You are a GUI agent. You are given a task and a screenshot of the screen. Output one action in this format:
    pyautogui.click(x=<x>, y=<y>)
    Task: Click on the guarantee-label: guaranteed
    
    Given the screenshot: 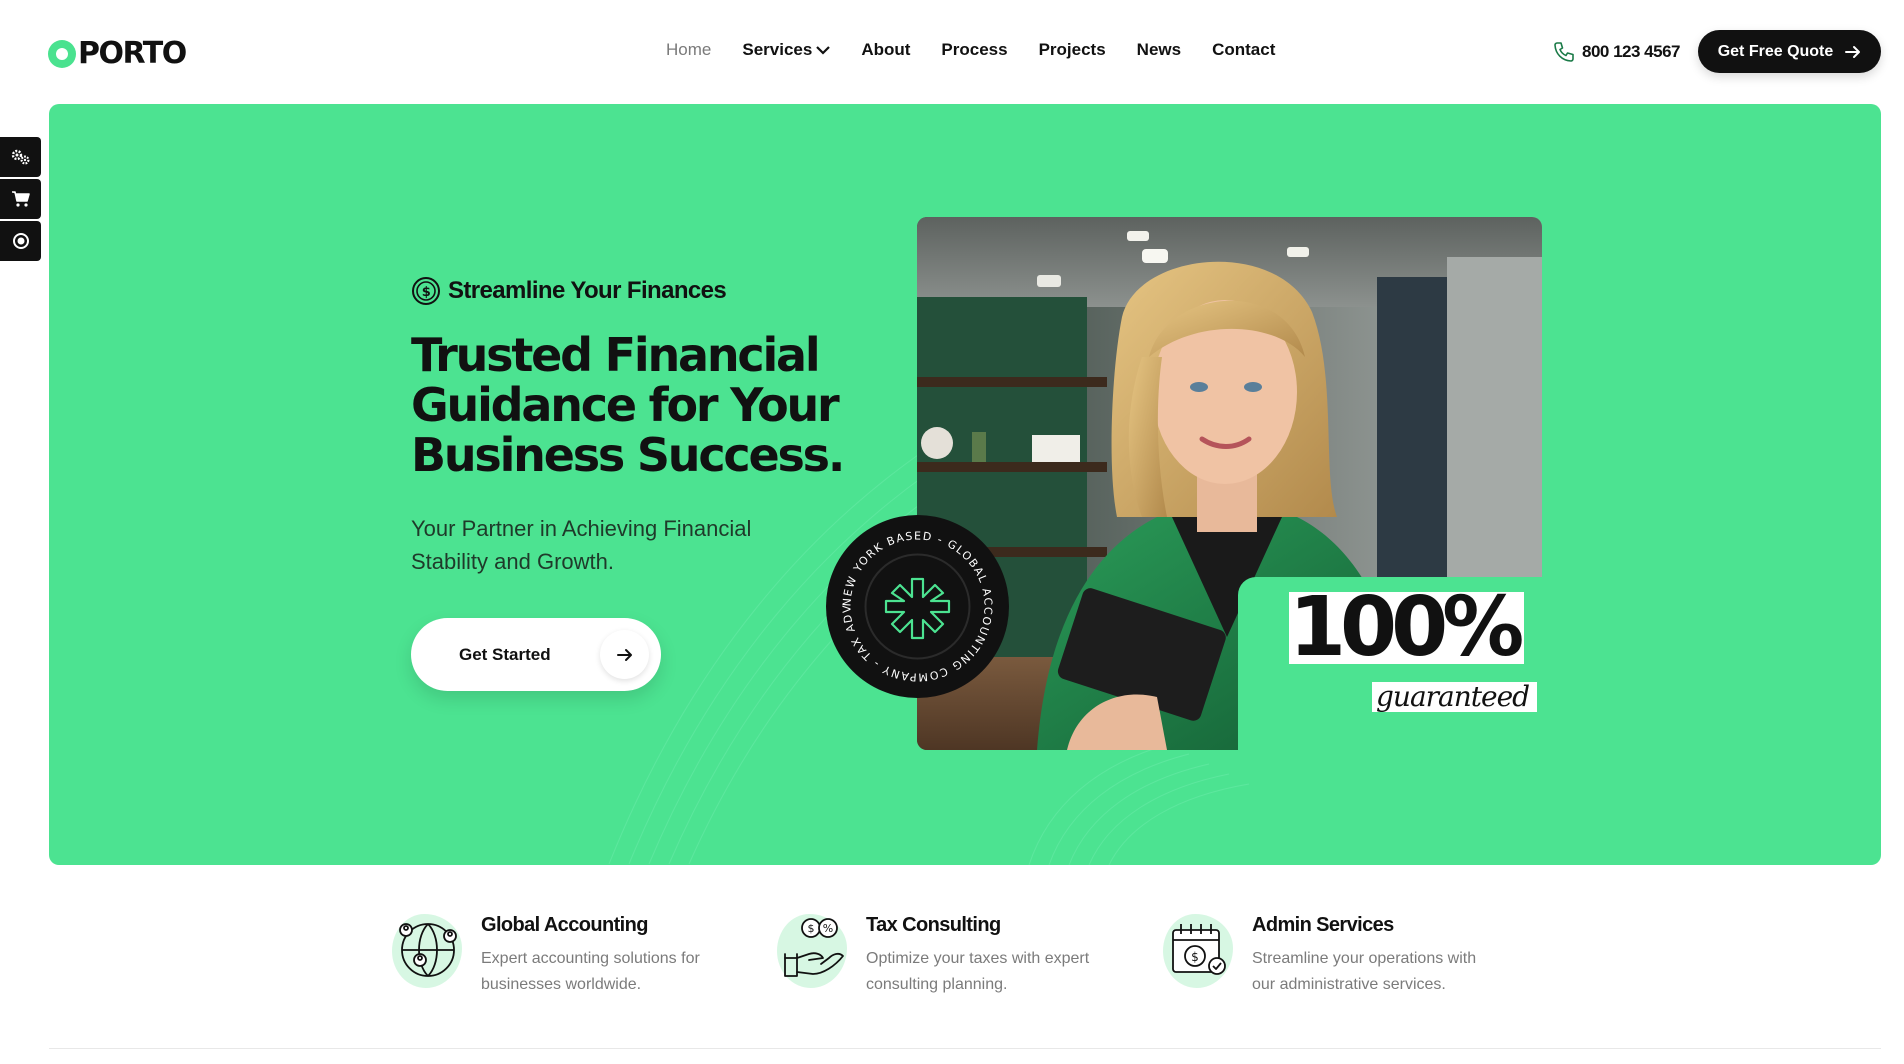 What is the action you would take?
    pyautogui.click(x=1455, y=697)
    